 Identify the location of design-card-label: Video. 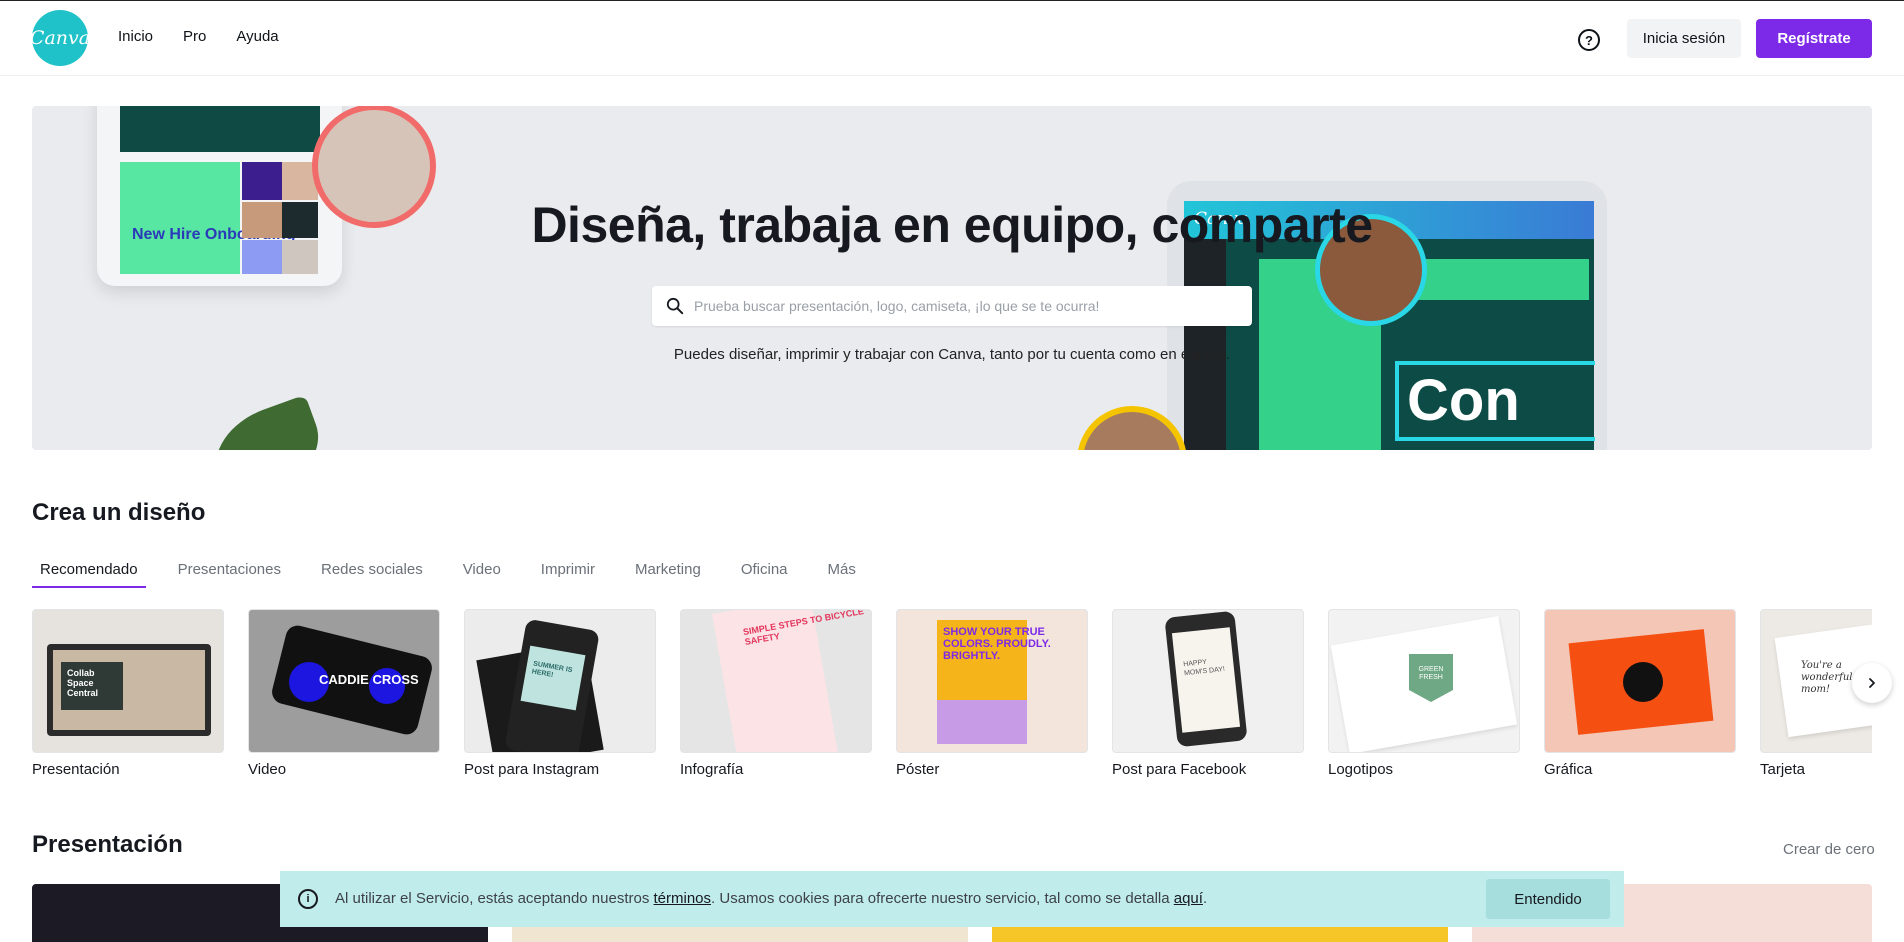
(344, 769).